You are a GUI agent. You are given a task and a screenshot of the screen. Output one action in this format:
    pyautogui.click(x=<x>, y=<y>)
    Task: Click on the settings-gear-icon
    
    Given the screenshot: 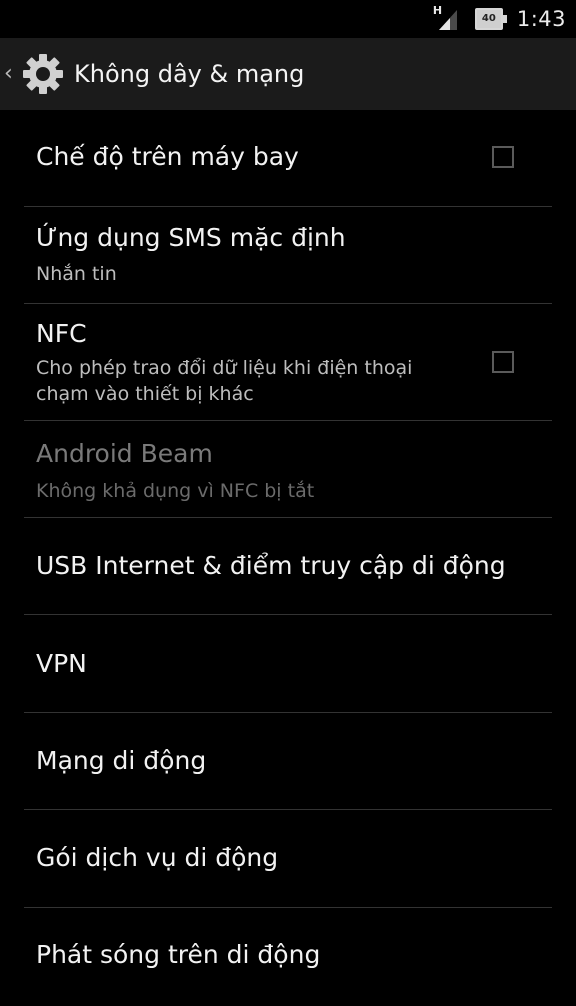 What is the action you would take?
    pyautogui.click(x=43, y=74)
    